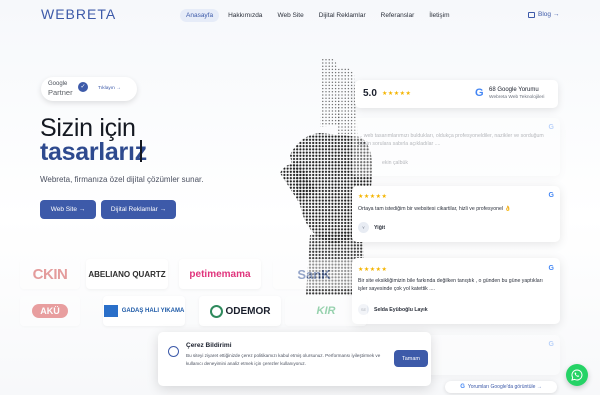  I want to click on reviewer-name: ekin çalbük, so click(395, 163).